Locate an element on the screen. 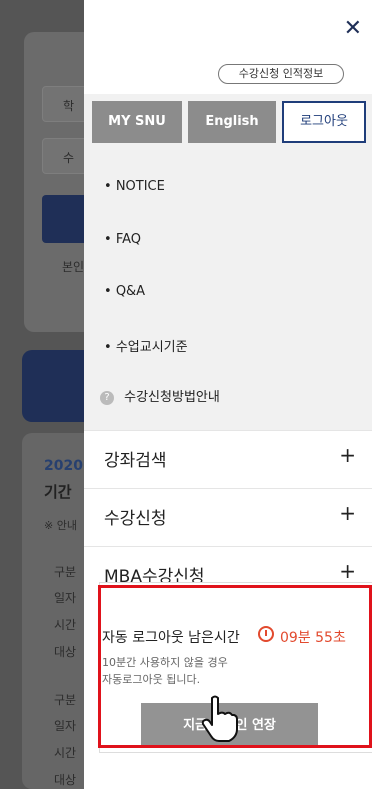  help-icon: ? is located at coordinates (107, 397).